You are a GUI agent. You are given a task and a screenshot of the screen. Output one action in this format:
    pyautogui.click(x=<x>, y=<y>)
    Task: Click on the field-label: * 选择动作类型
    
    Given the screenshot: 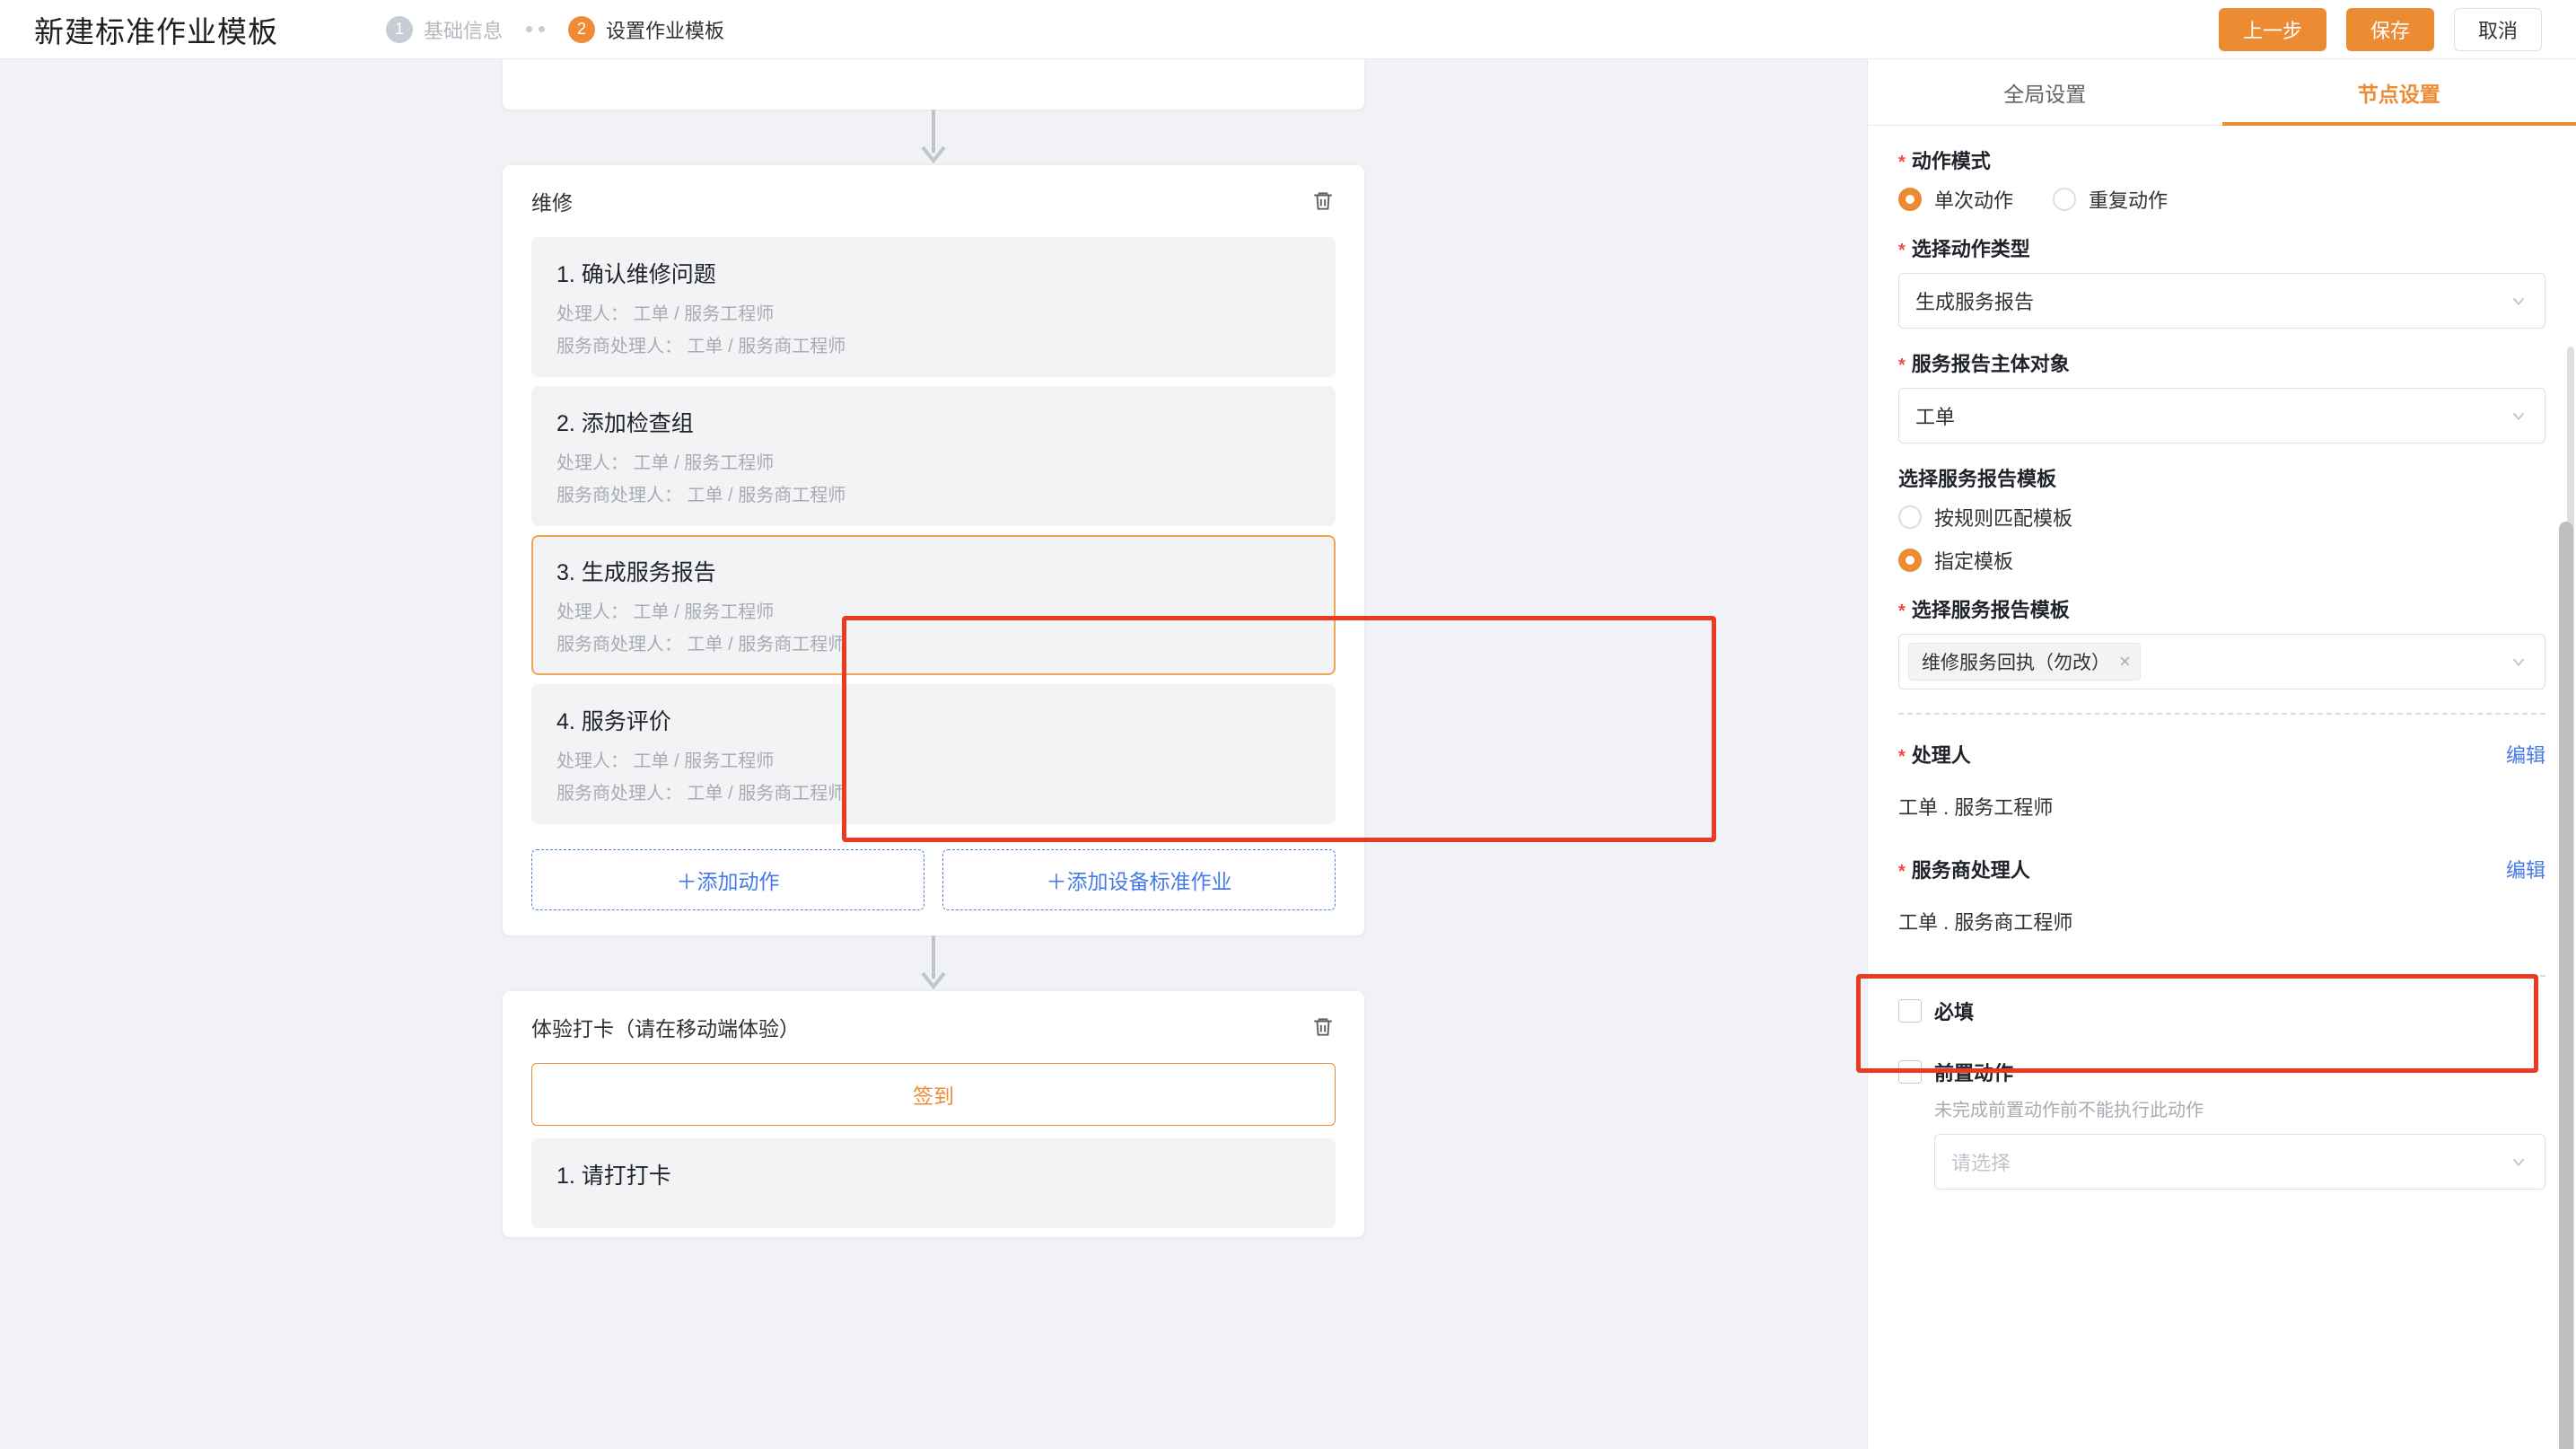 What is the action you would take?
    pyautogui.click(x=2221, y=247)
    